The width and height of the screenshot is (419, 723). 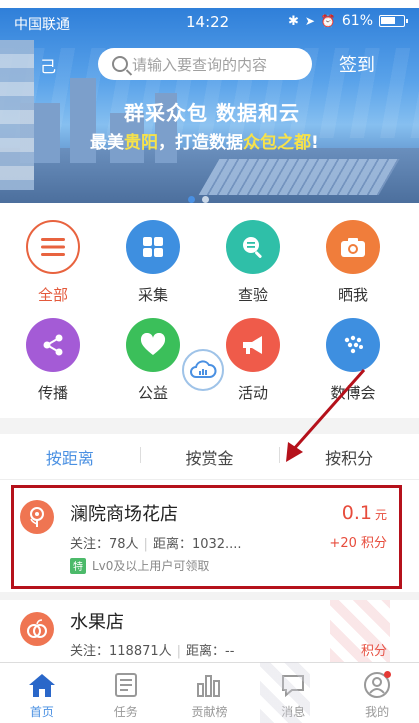 I want to click on status-right: ✱ ➤ ⏰ 61%, so click(x=347, y=21).